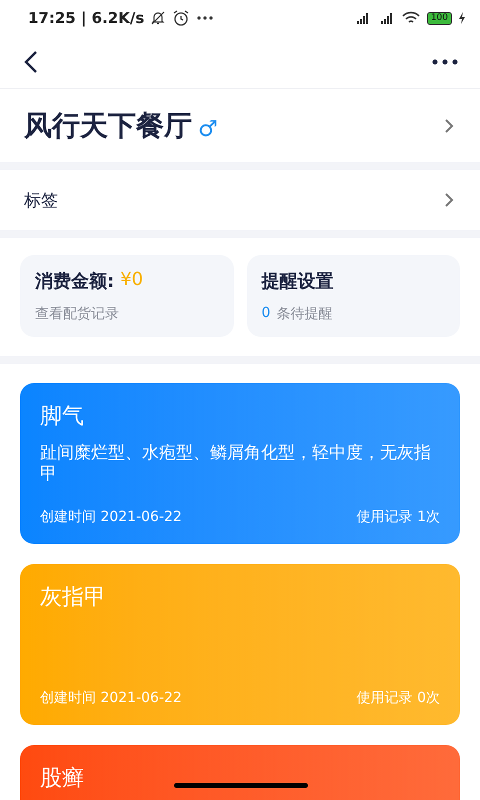  What do you see at coordinates (108, 126) in the screenshot?
I see `restaurant-name: 风行天下餐厅` at bounding box center [108, 126].